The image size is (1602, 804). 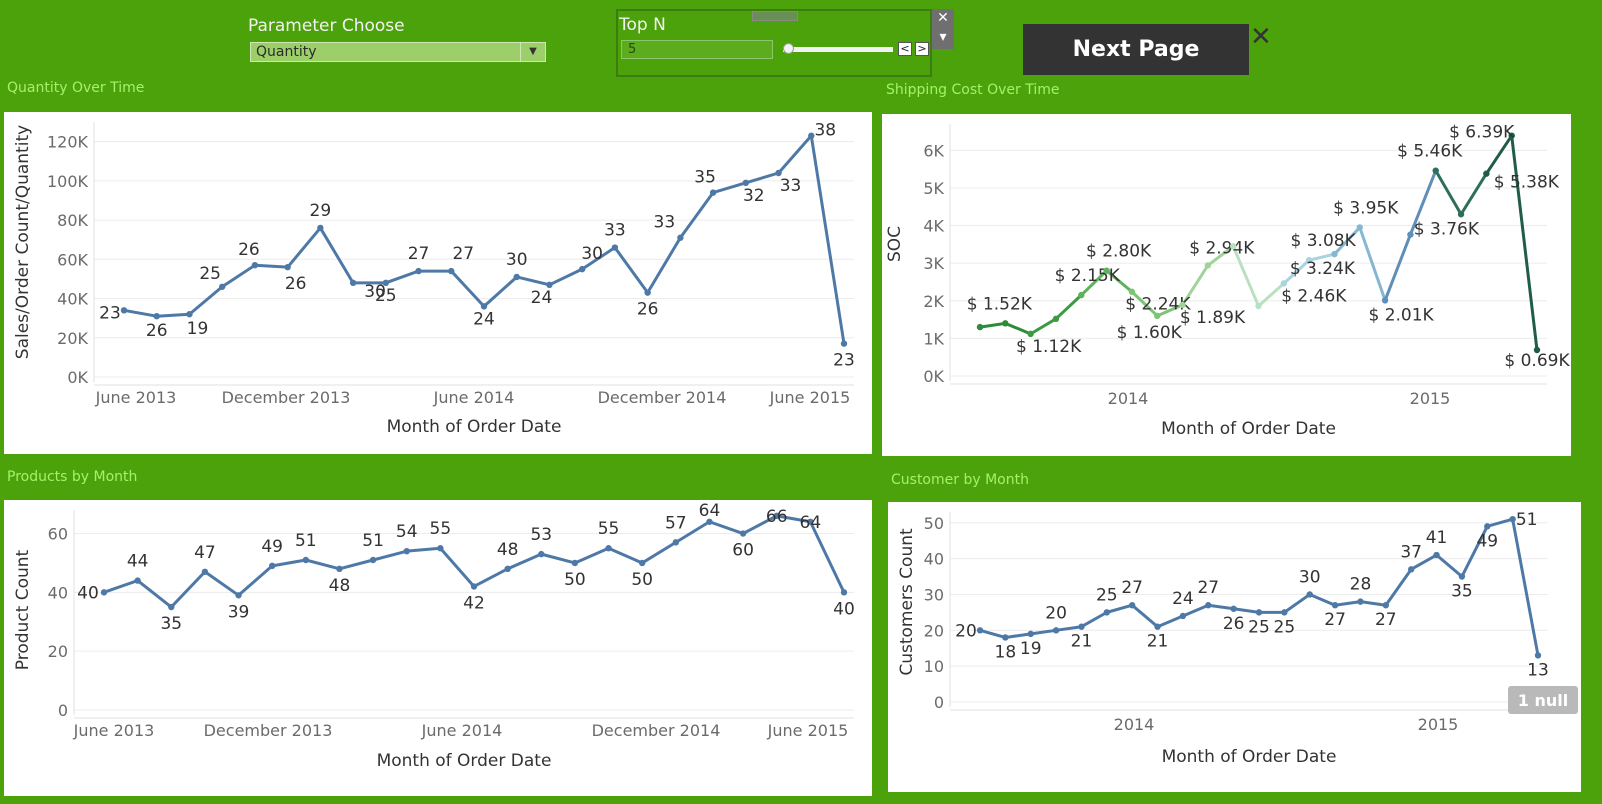 I want to click on drag-handle-icon, so click(x=775, y=16).